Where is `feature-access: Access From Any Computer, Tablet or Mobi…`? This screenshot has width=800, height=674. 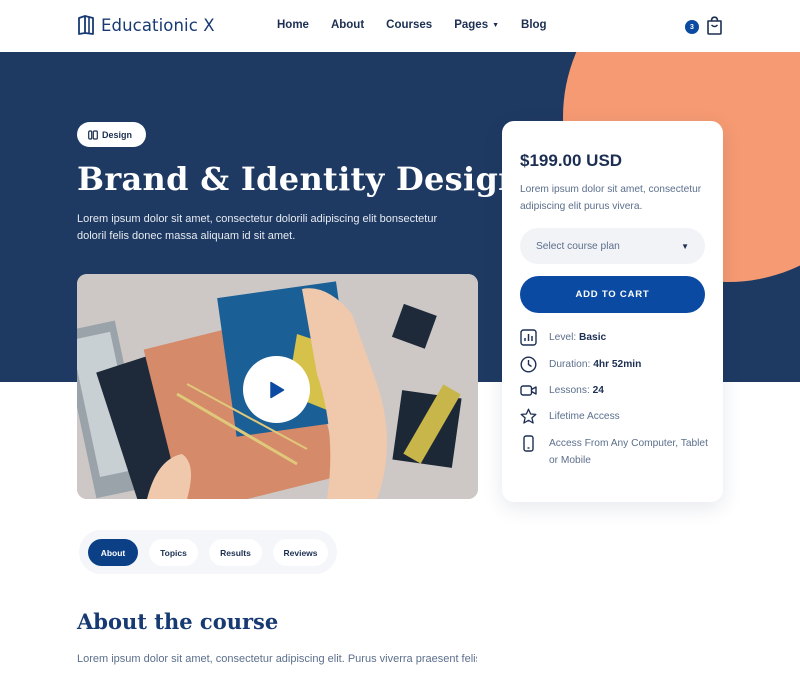 feature-access: Access From Any Computer, Tablet or Mobi… is located at coordinates (617, 452).